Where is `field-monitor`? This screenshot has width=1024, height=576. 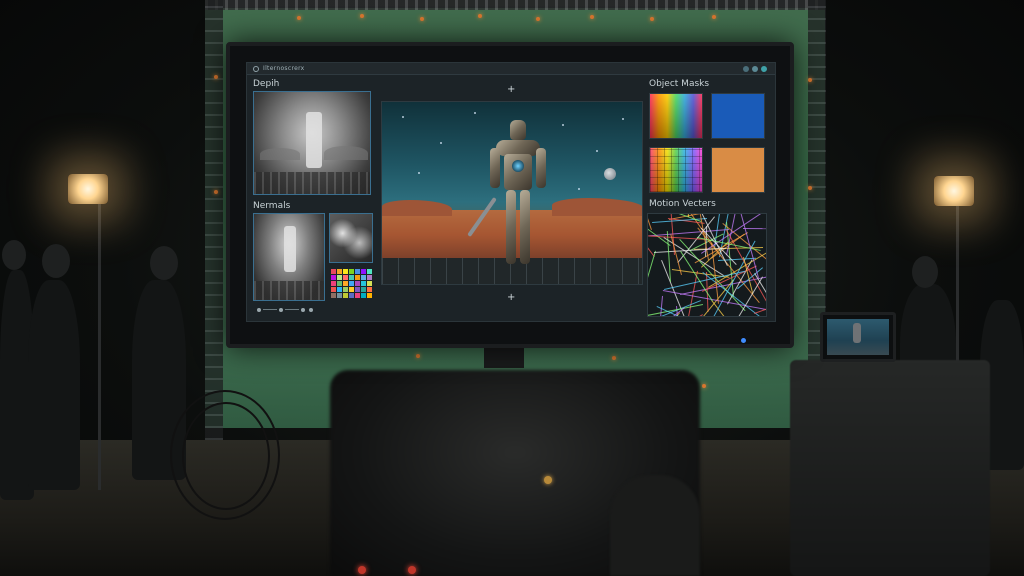 field-monitor is located at coordinates (858, 337).